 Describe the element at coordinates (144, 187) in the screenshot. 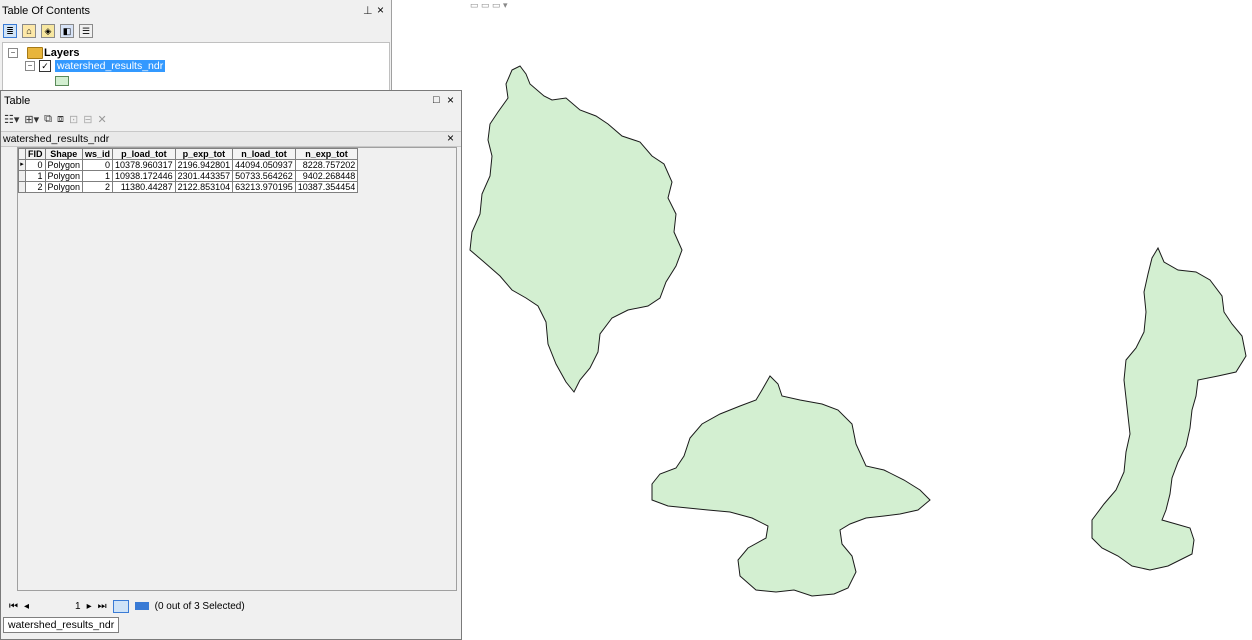

I see `cell-p-load-tot: 11380.44287` at that location.